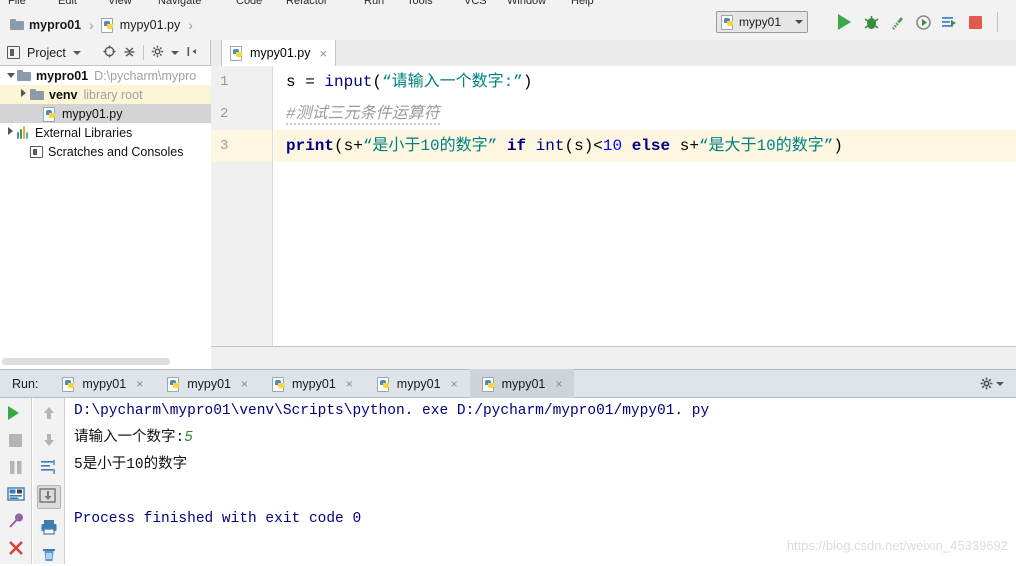 This screenshot has height=566, width=1016. I want to click on code-token-def: if, so click(516, 146).